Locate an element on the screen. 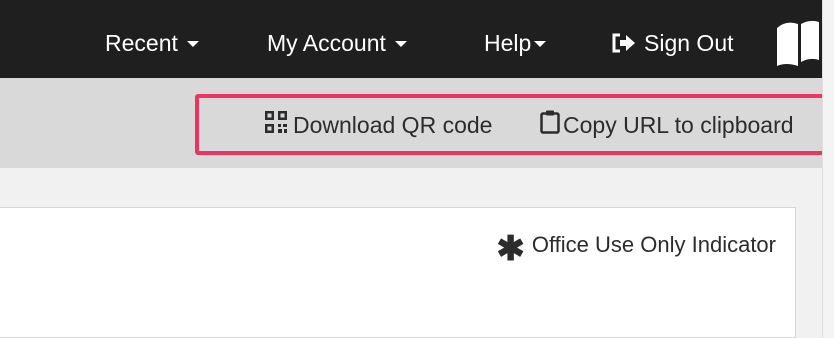  download-qr-code-label: Download QR code is located at coordinates (393, 124).